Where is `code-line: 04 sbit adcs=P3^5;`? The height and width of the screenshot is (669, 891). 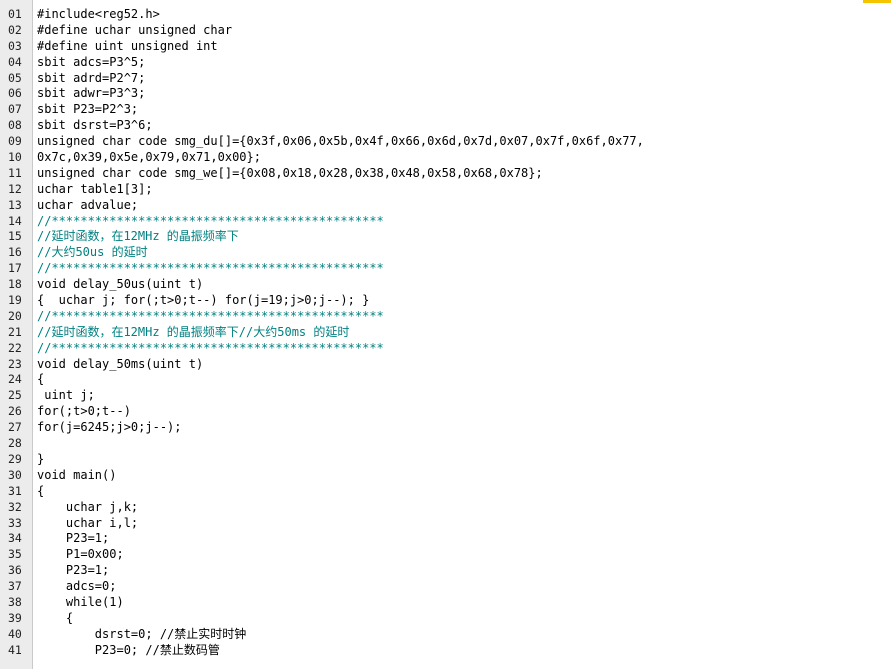
code-line: 04 sbit adcs=P3^5; is located at coordinates (445, 63).